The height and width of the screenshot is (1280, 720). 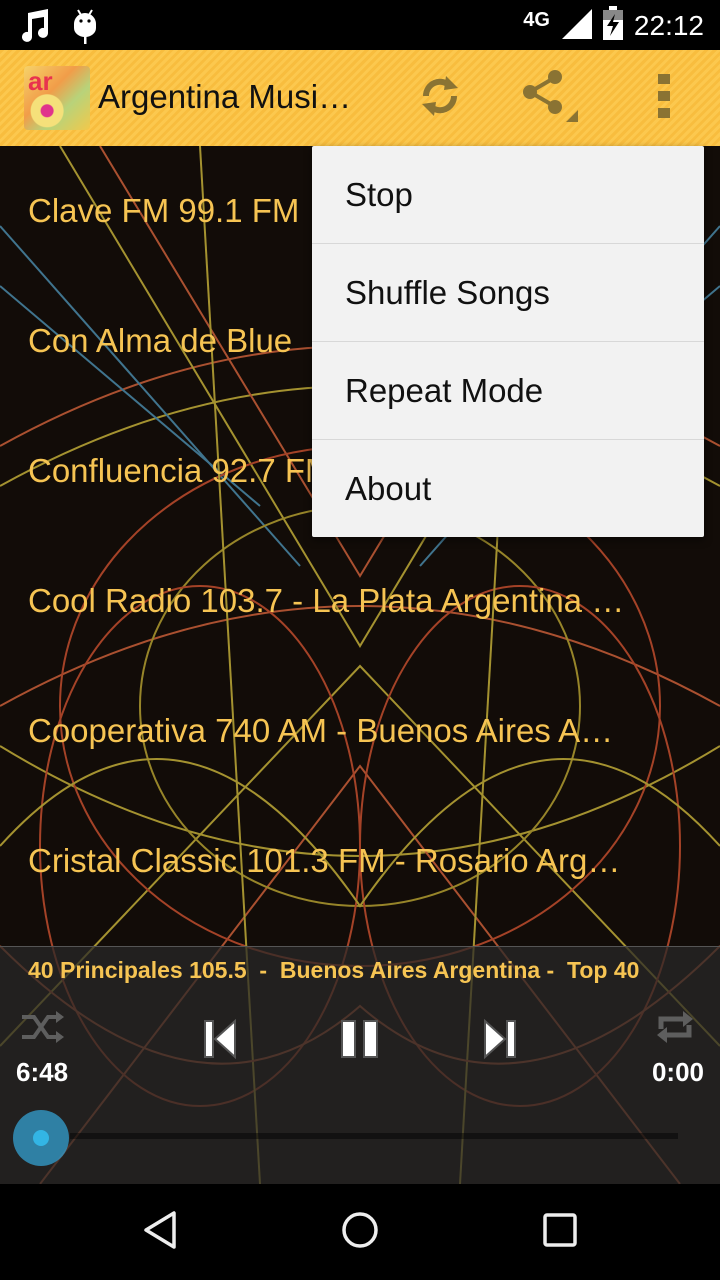 What do you see at coordinates (677, 1072) in the screenshot?
I see `total-duration: 0:00` at bounding box center [677, 1072].